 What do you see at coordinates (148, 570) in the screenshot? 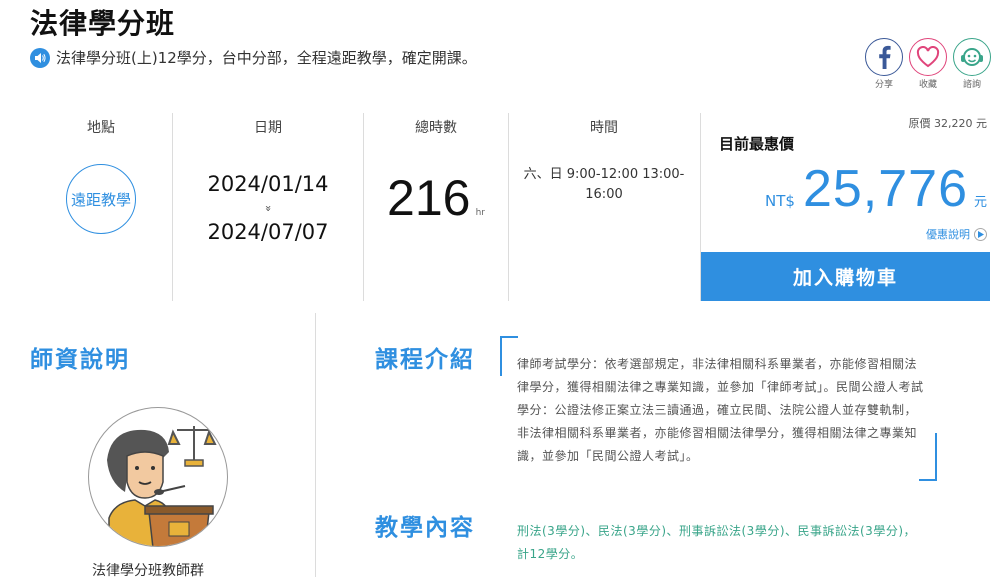
I see `teacher-name: 法律學分班教師群` at bounding box center [148, 570].